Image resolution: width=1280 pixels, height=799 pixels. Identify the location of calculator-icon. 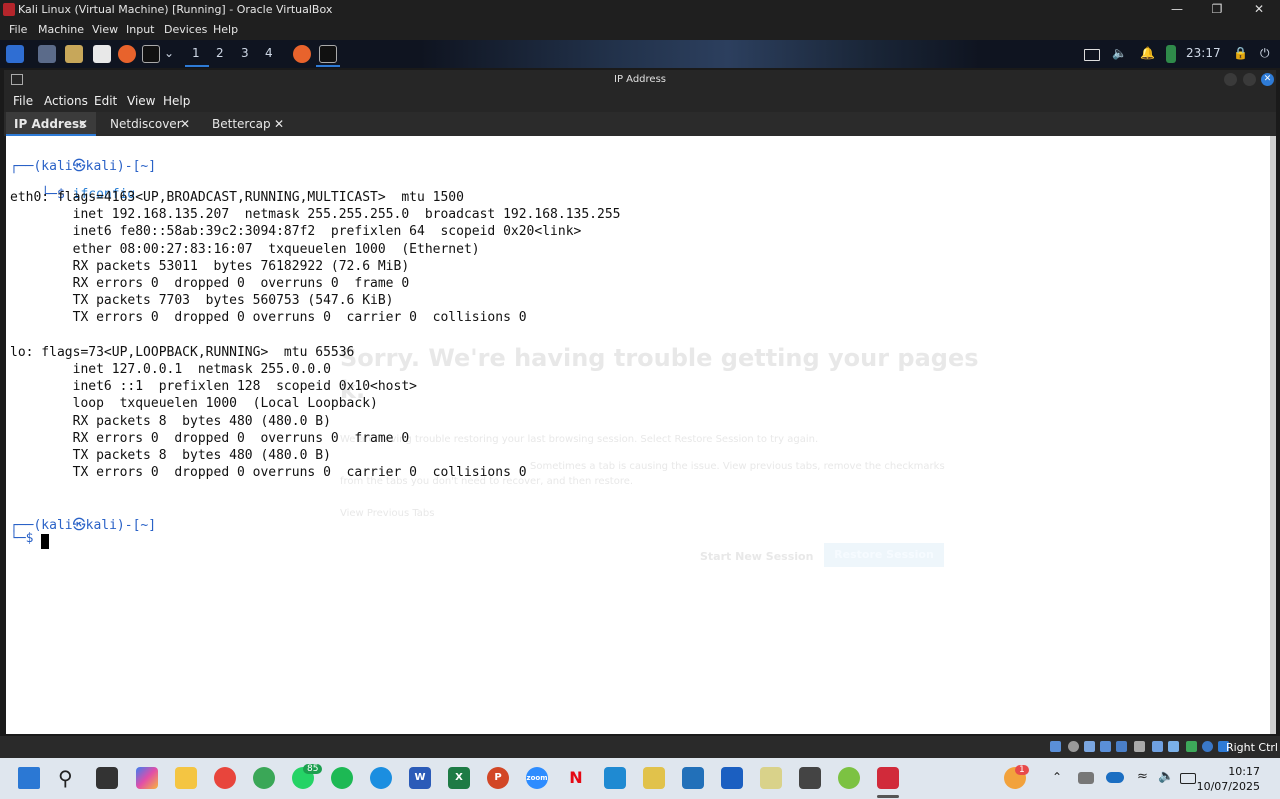
(654, 778).